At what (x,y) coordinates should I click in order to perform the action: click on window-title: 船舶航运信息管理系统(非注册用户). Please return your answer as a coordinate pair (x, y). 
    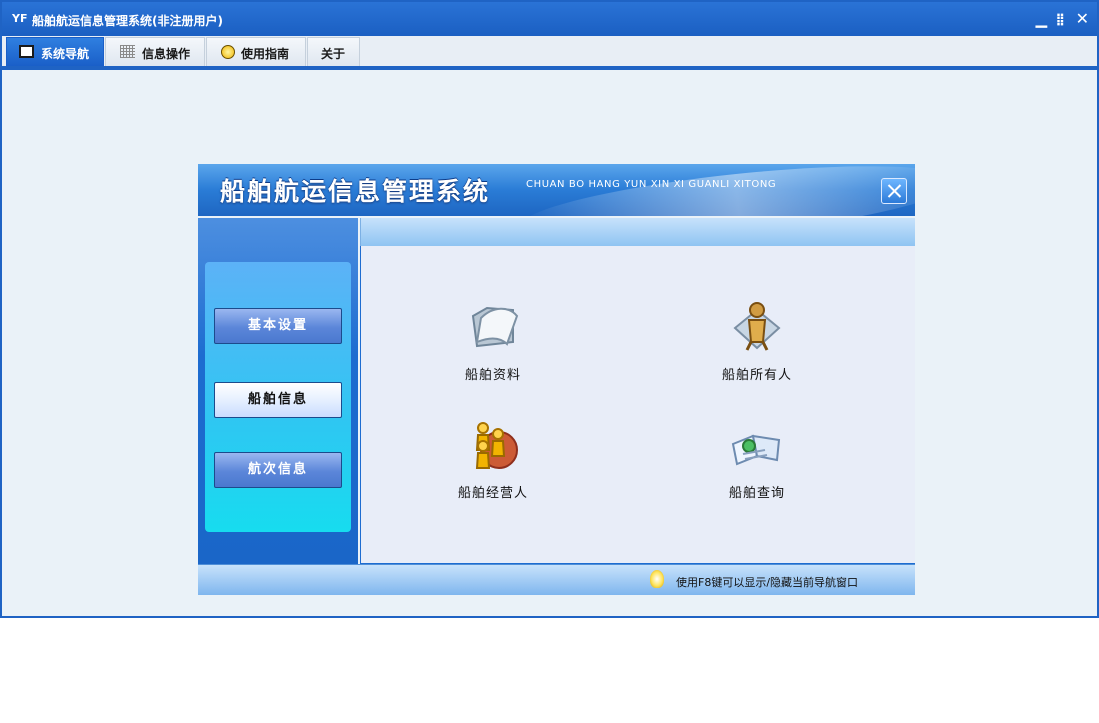
    Looking at the image, I should click on (127, 21).